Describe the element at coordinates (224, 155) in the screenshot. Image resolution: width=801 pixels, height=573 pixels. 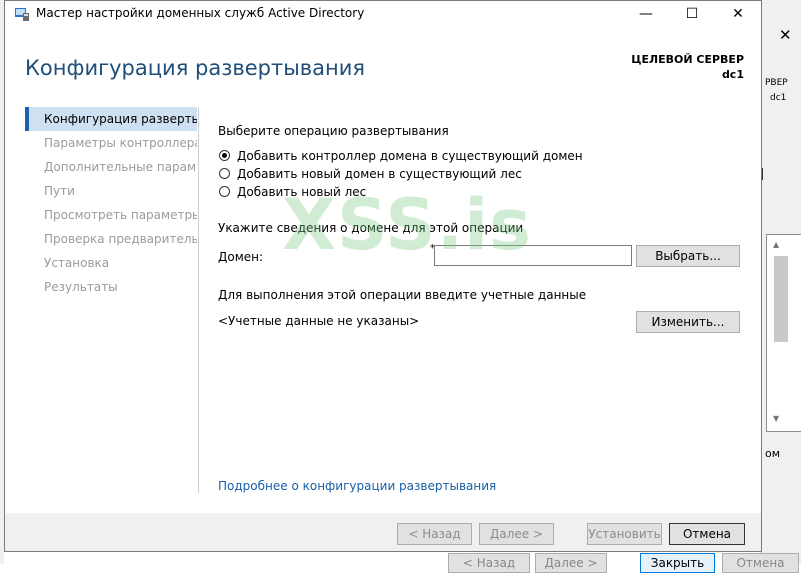
I see `radio-add-dc-existing-domain` at that location.